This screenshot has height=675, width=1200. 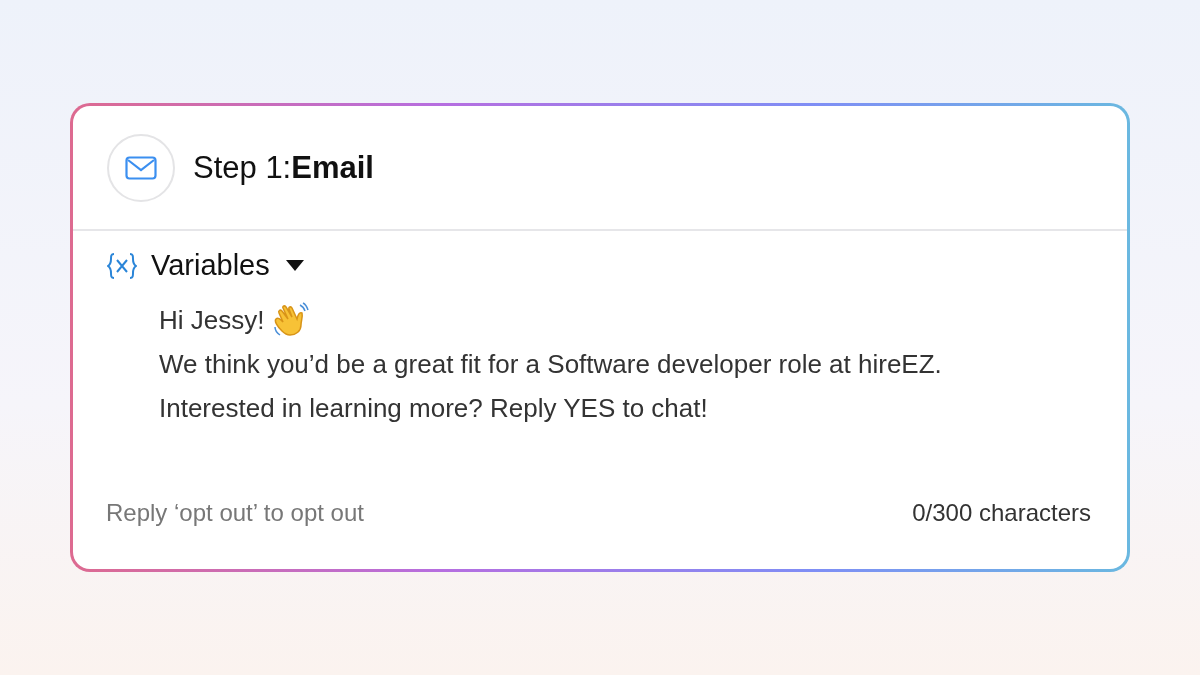 I want to click on message-line: Hi Jessy!, so click(x=212, y=320).